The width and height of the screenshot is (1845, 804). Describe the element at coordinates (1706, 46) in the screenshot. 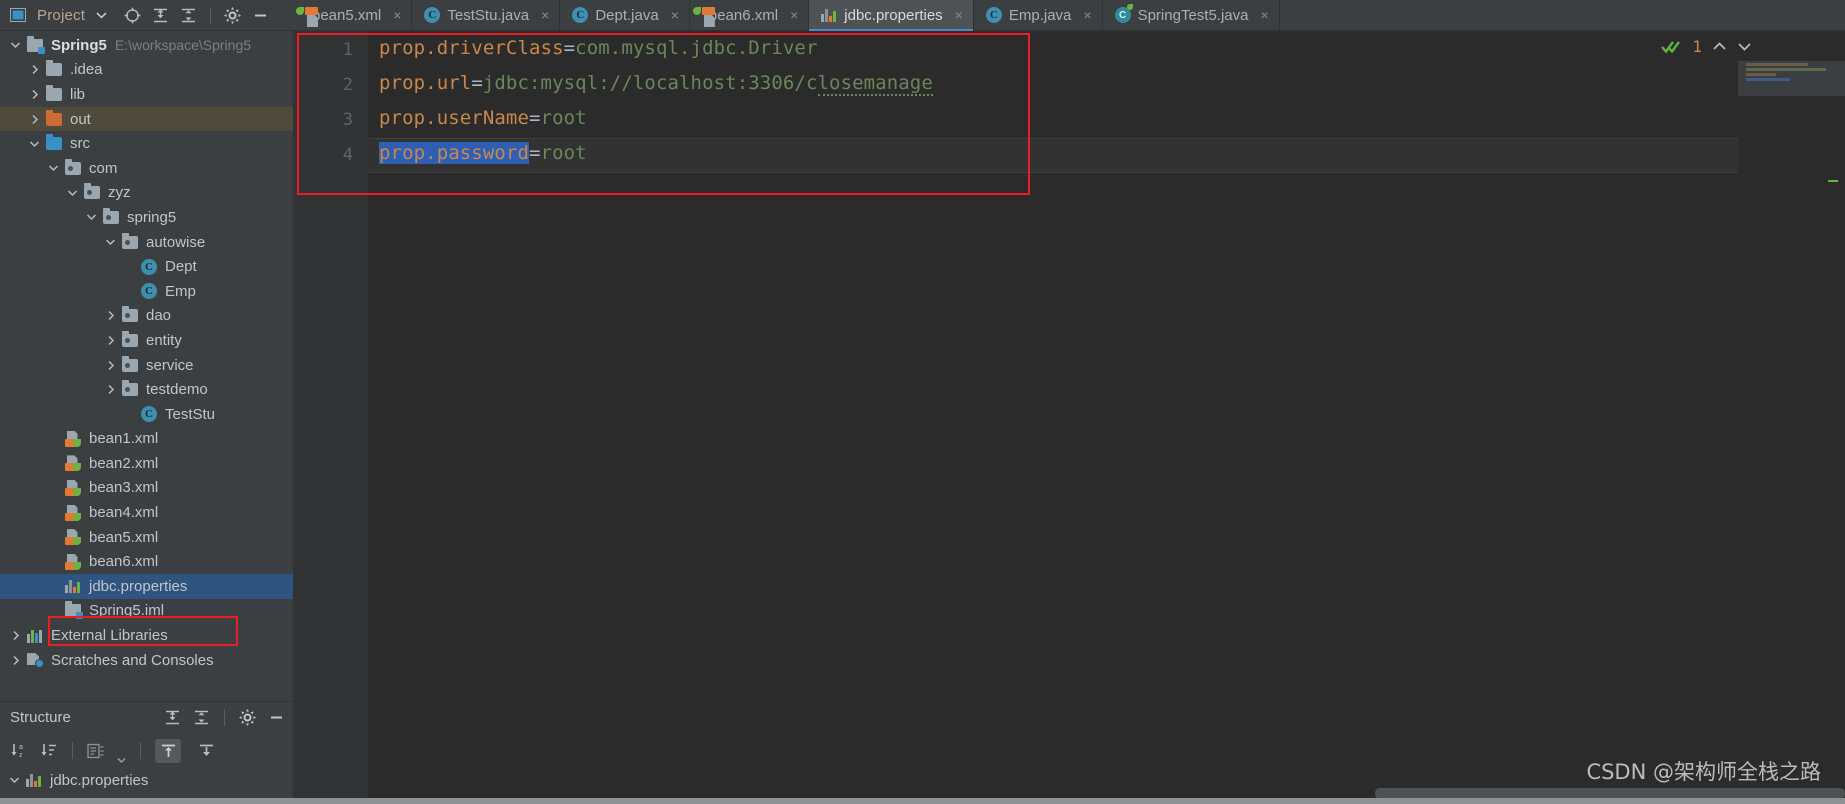

I see `inspections-widget: 1` at that location.